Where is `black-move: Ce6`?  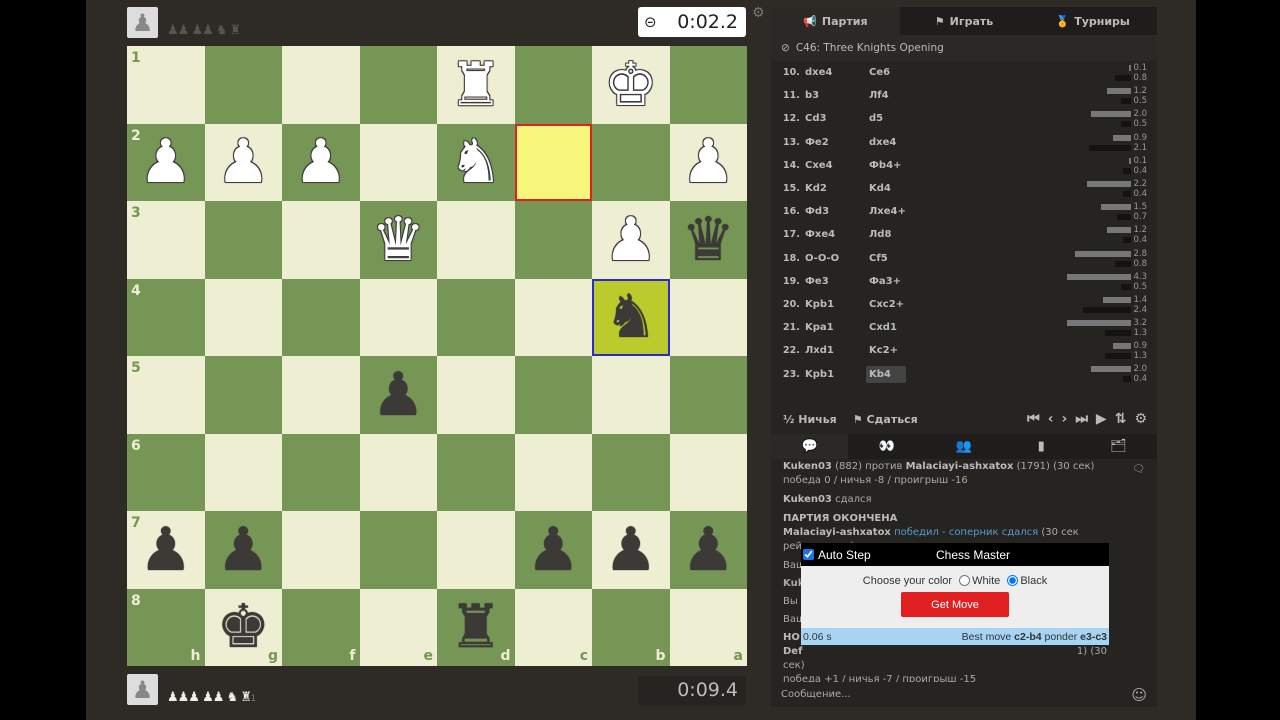 black-move: Ce6 is located at coordinates (886, 72).